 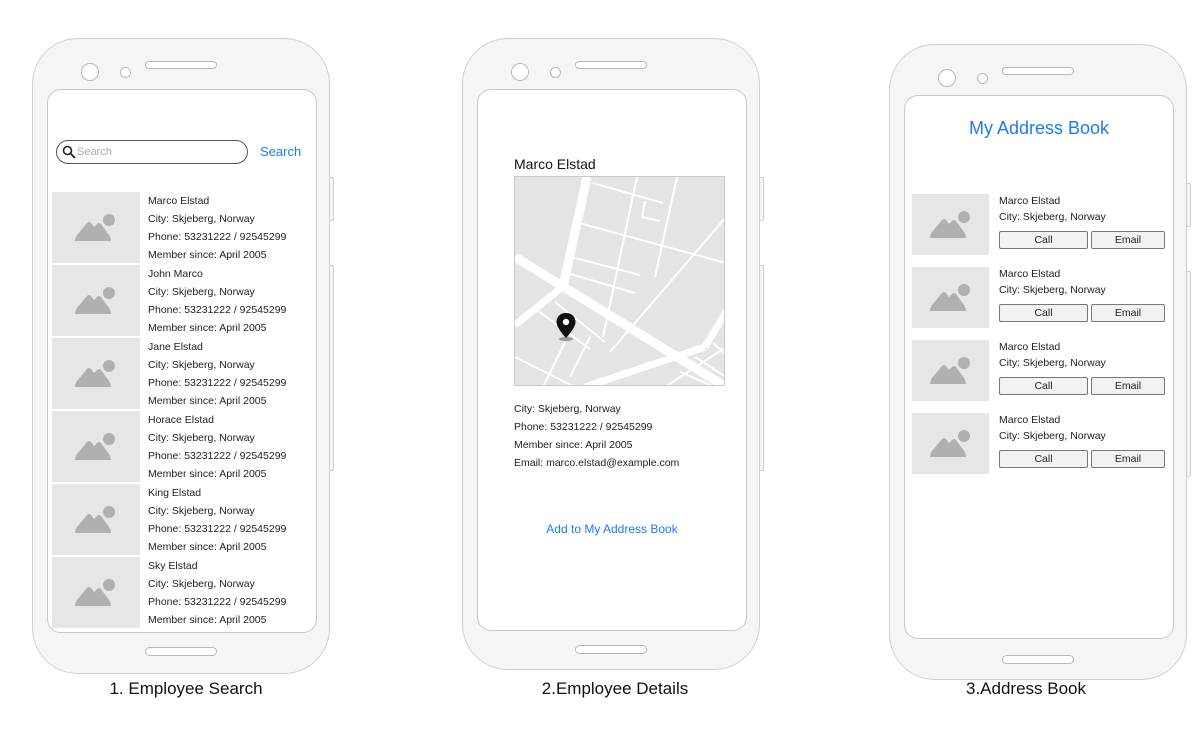 What do you see at coordinates (186, 688) in the screenshot?
I see `caption-employee-search: 1. Employee Search` at bounding box center [186, 688].